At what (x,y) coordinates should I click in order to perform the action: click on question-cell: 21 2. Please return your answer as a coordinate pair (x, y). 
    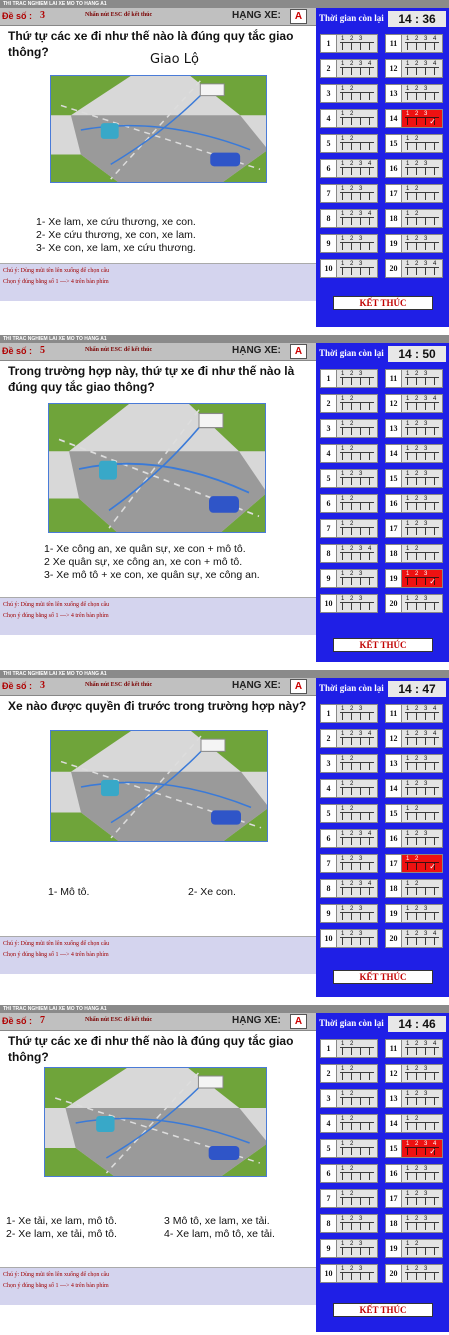
    Looking at the image, I should click on (349, 1073).